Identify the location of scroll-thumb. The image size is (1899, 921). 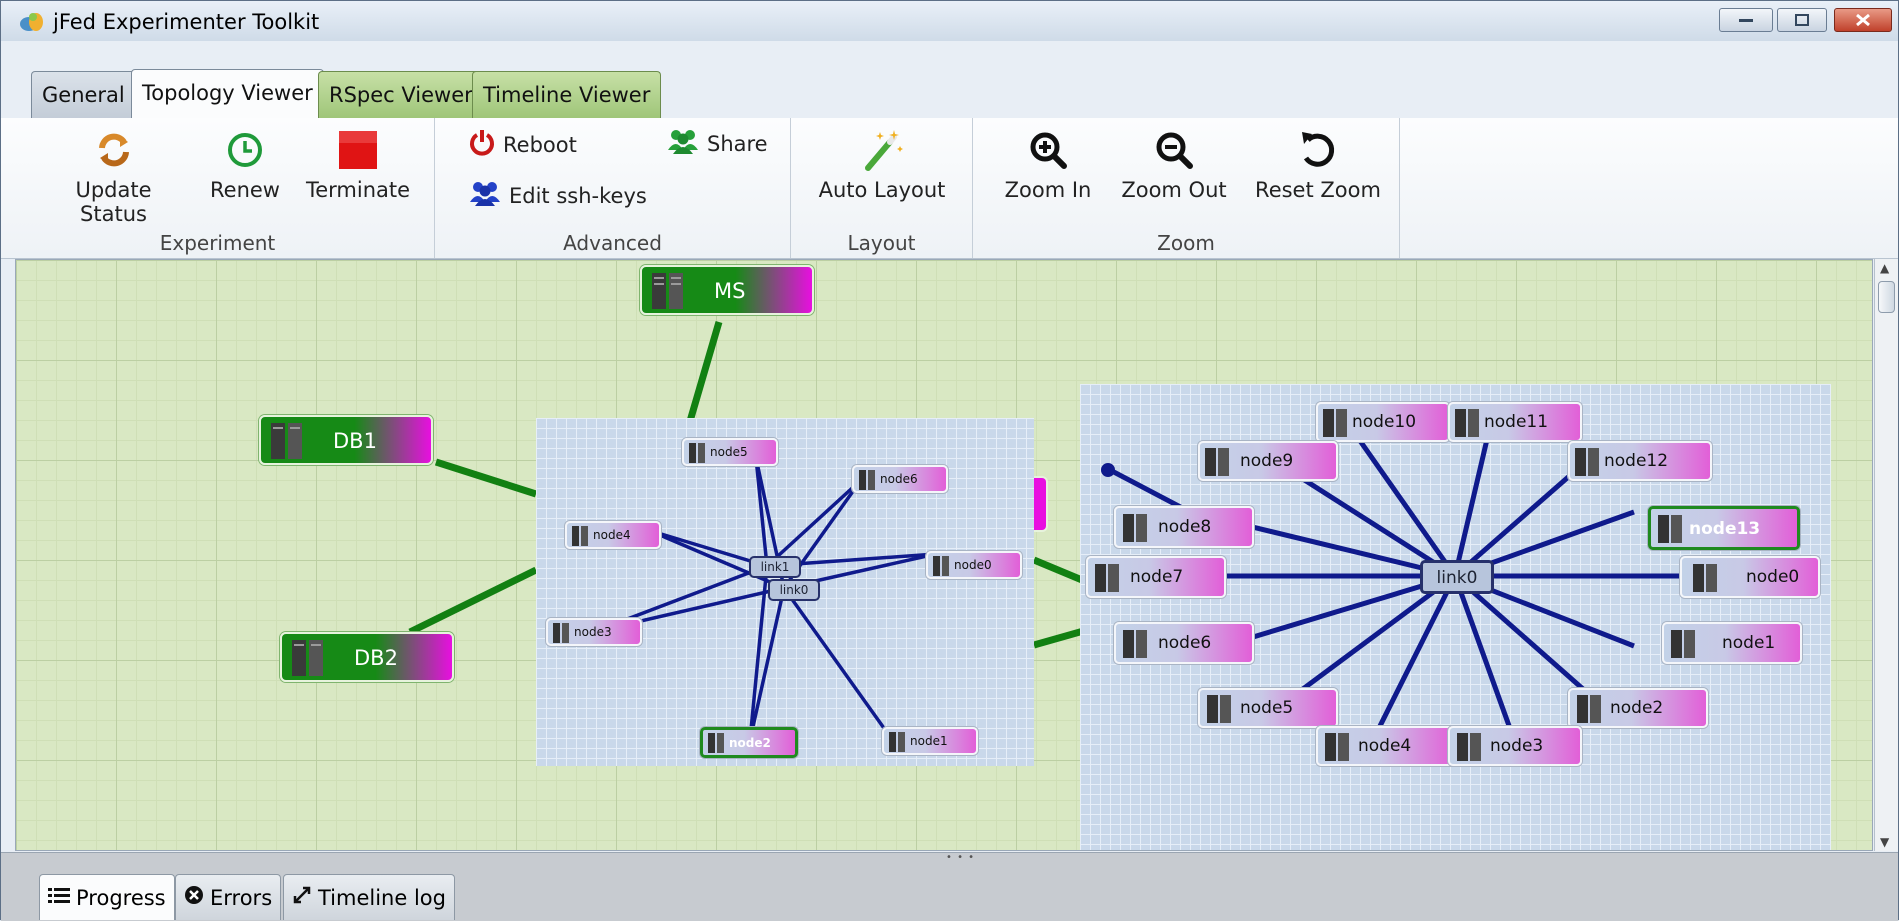
(1886, 297).